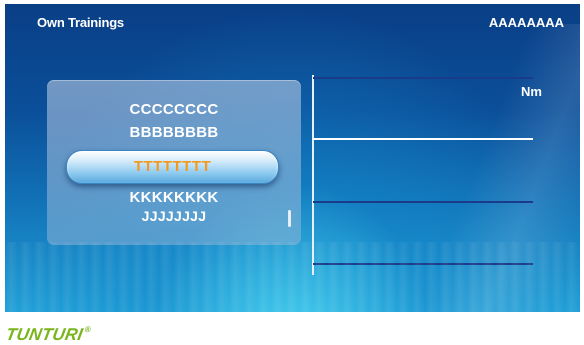 This screenshot has height=345, width=584. What do you see at coordinates (174, 109) in the screenshot?
I see `list-item: CCCCCCCC` at bounding box center [174, 109].